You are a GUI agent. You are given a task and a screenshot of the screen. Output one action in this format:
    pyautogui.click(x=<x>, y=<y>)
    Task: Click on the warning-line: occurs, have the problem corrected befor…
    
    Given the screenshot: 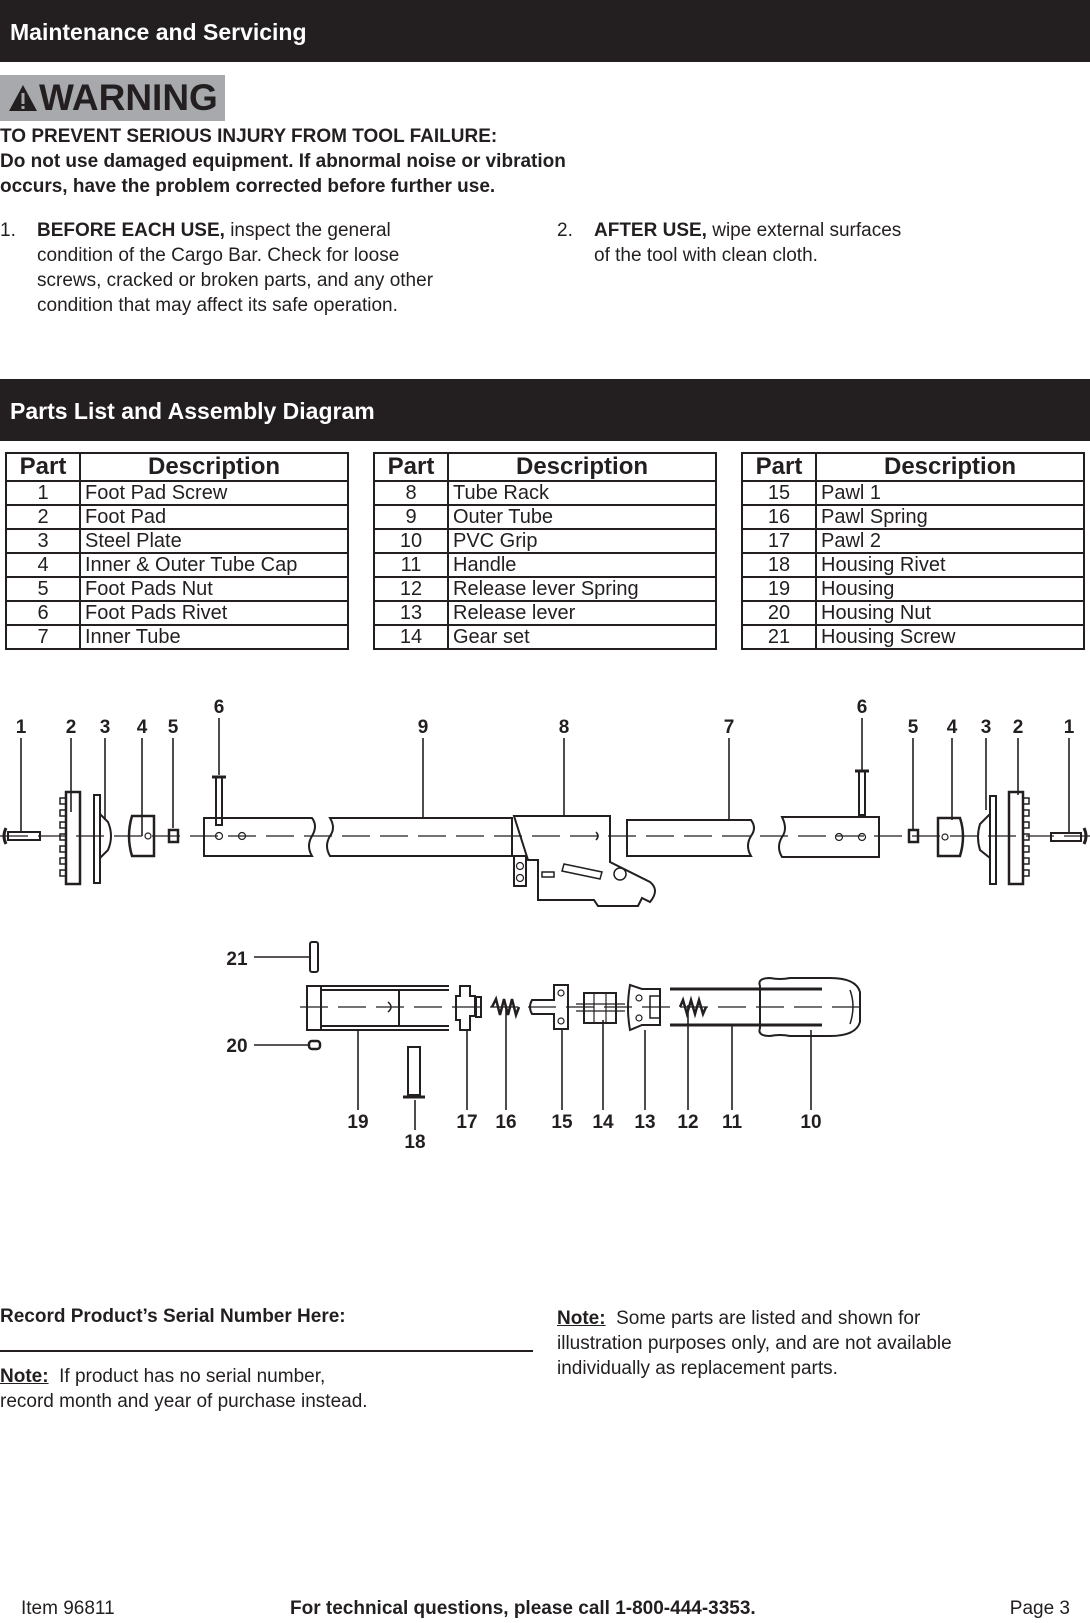 What is the action you would take?
    pyautogui.click(x=248, y=186)
    